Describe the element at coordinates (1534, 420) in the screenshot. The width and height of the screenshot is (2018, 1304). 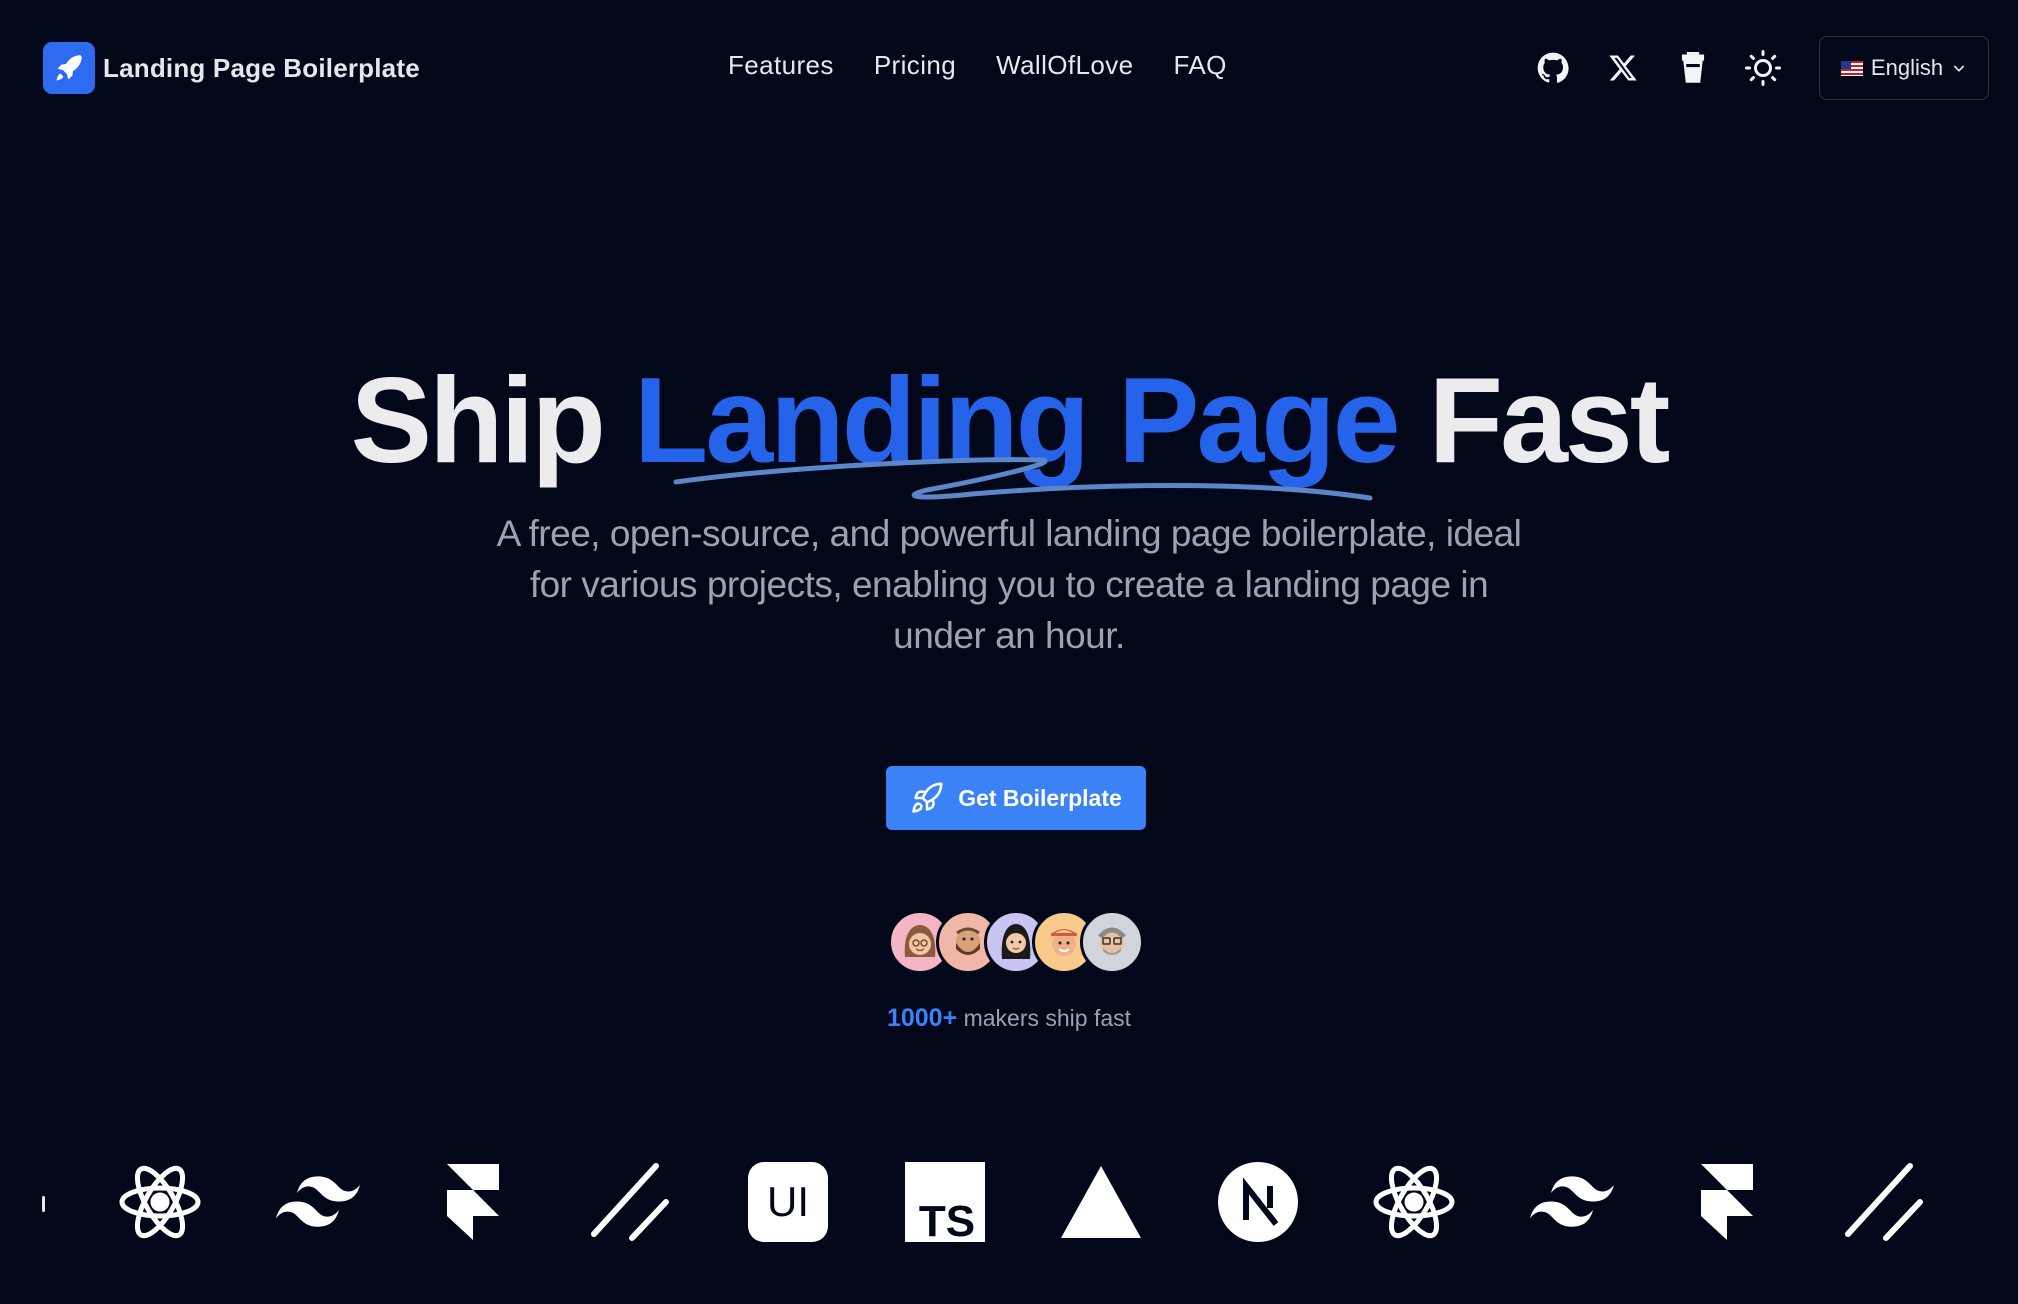
I see `hero-title-end: Fast` at that location.